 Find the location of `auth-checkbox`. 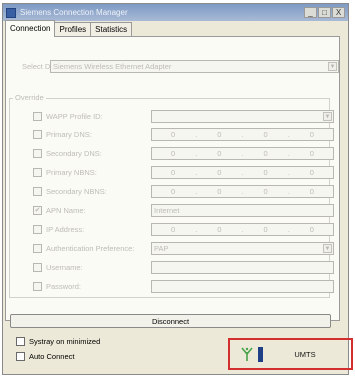

auth-checkbox is located at coordinates (37, 248).